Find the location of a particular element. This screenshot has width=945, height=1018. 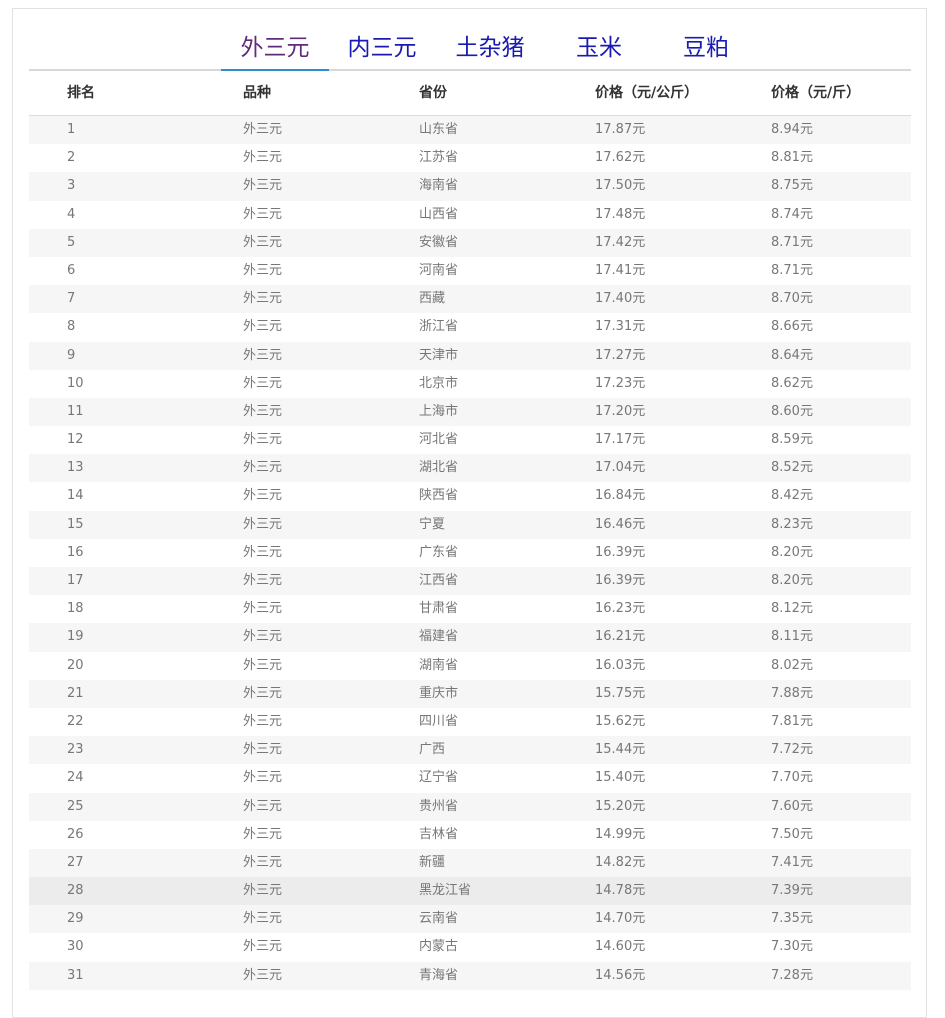

table-row: 22 外三元 四川省 15.62元 7.81元 is located at coordinates (470, 722).